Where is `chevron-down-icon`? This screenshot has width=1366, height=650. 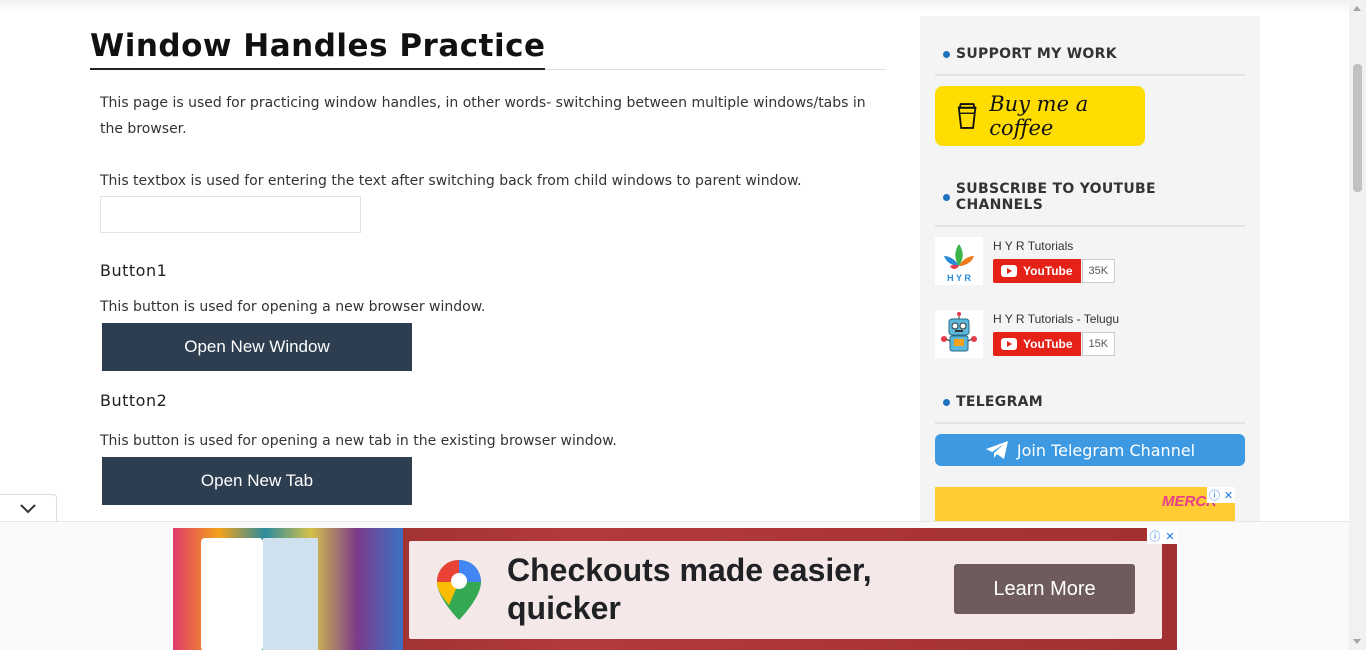 chevron-down-icon is located at coordinates (28, 508).